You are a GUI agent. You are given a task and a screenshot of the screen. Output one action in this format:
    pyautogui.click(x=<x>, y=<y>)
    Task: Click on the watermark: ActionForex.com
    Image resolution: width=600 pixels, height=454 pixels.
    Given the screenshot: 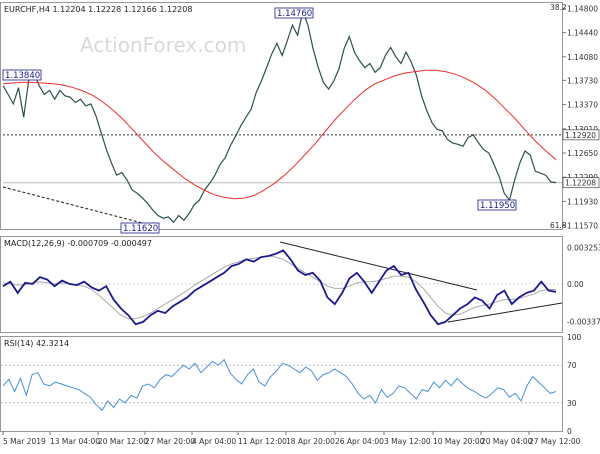 What is the action you would take?
    pyautogui.click(x=163, y=45)
    